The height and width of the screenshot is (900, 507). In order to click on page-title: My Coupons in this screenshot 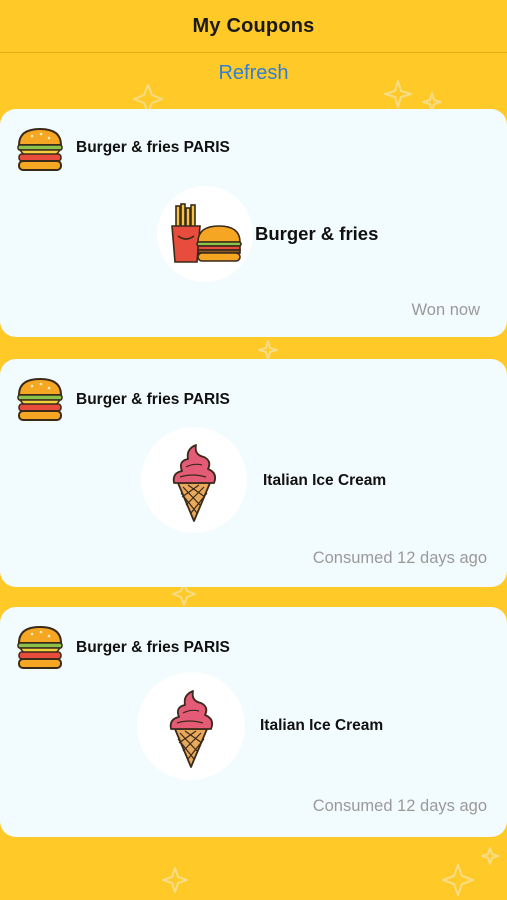, I will do `click(253, 25)`.